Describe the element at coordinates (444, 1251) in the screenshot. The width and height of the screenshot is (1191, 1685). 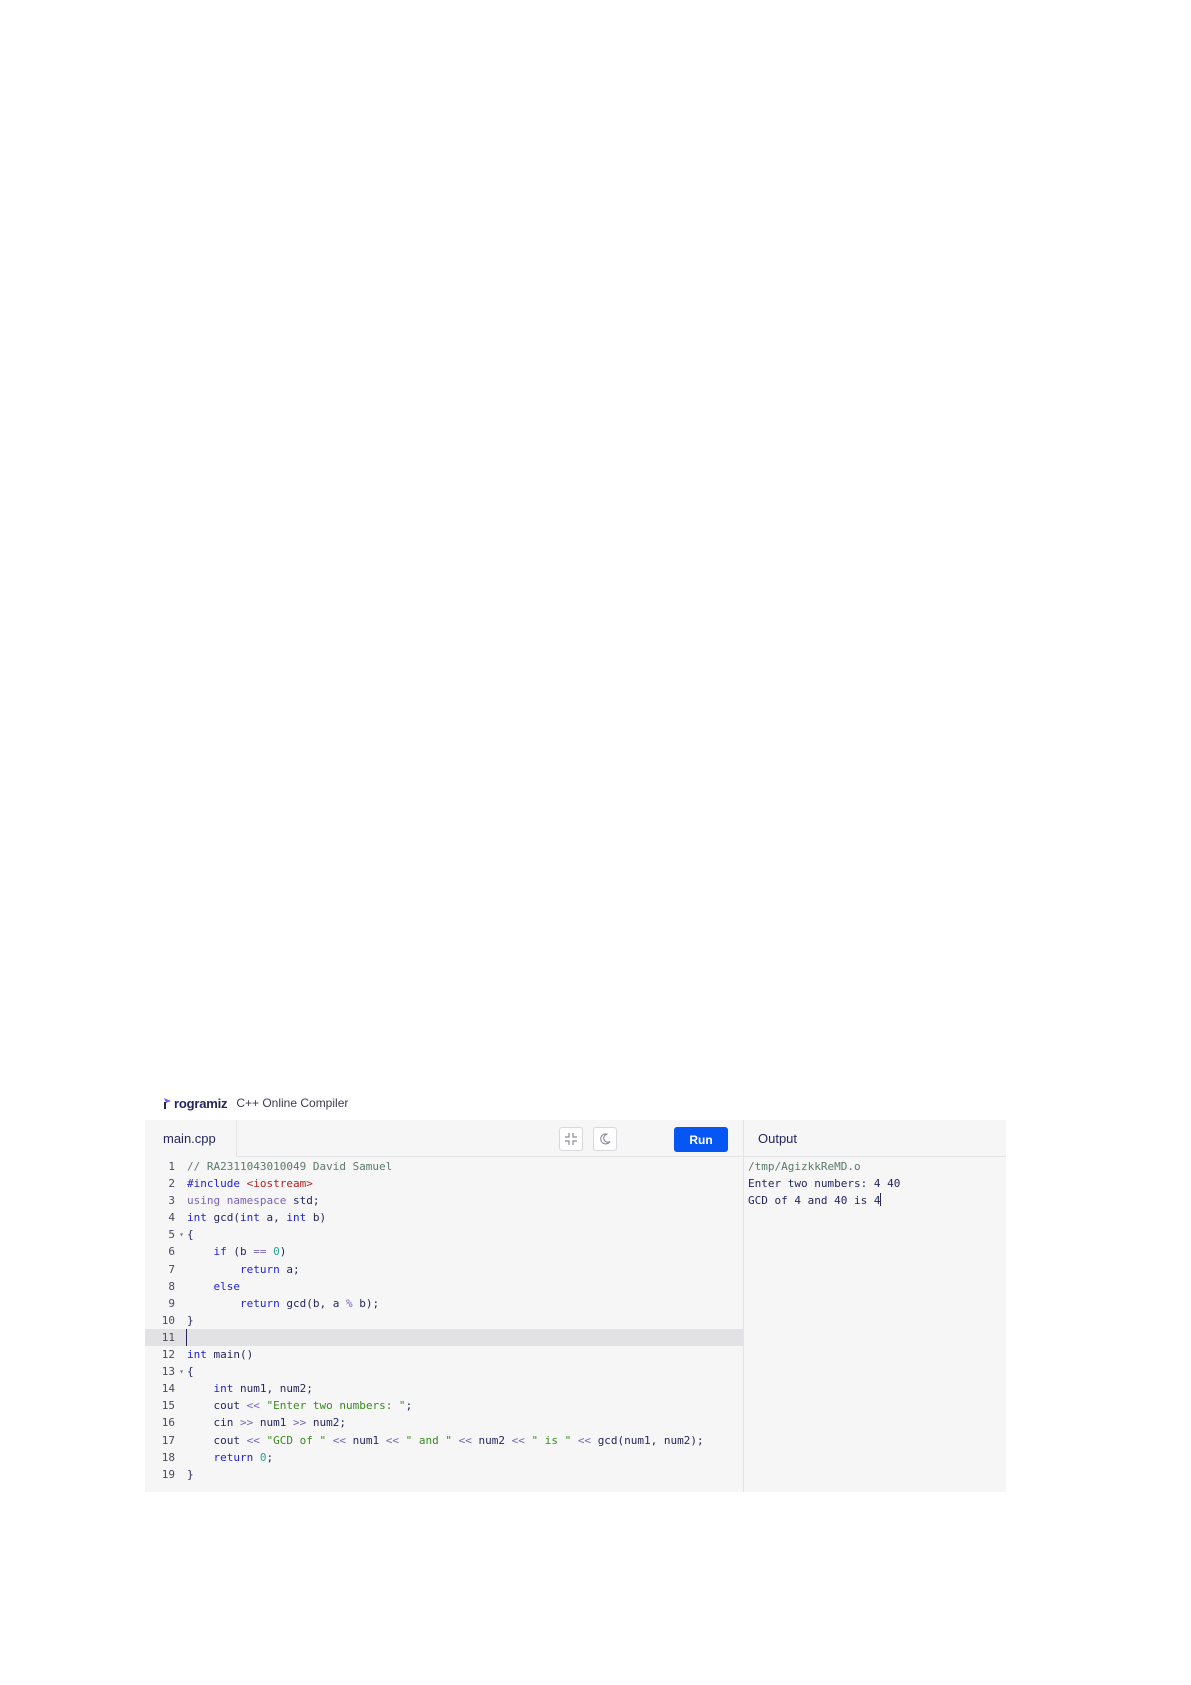
I see `code-line: 6 if (b == 0)` at that location.